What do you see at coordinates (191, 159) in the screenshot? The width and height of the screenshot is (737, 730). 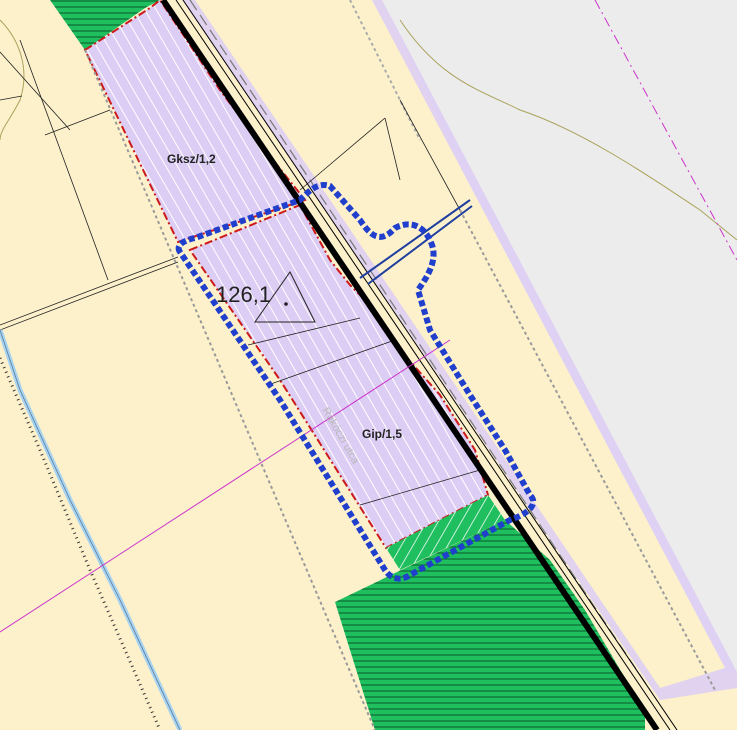 I see `zone-label-gksz: Gksz/1,2` at bounding box center [191, 159].